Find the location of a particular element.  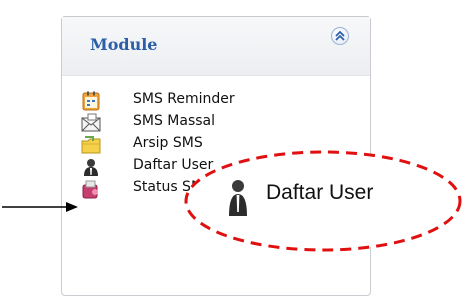

menu-item-sms-reminder: SMS Reminder is located at coordinates (206, 101).